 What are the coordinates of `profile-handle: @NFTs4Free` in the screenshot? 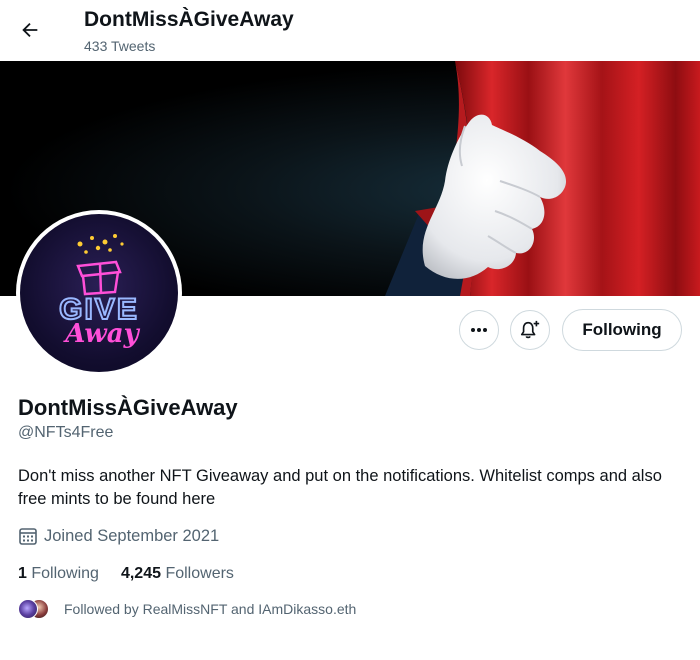 It's located at (66, 432).